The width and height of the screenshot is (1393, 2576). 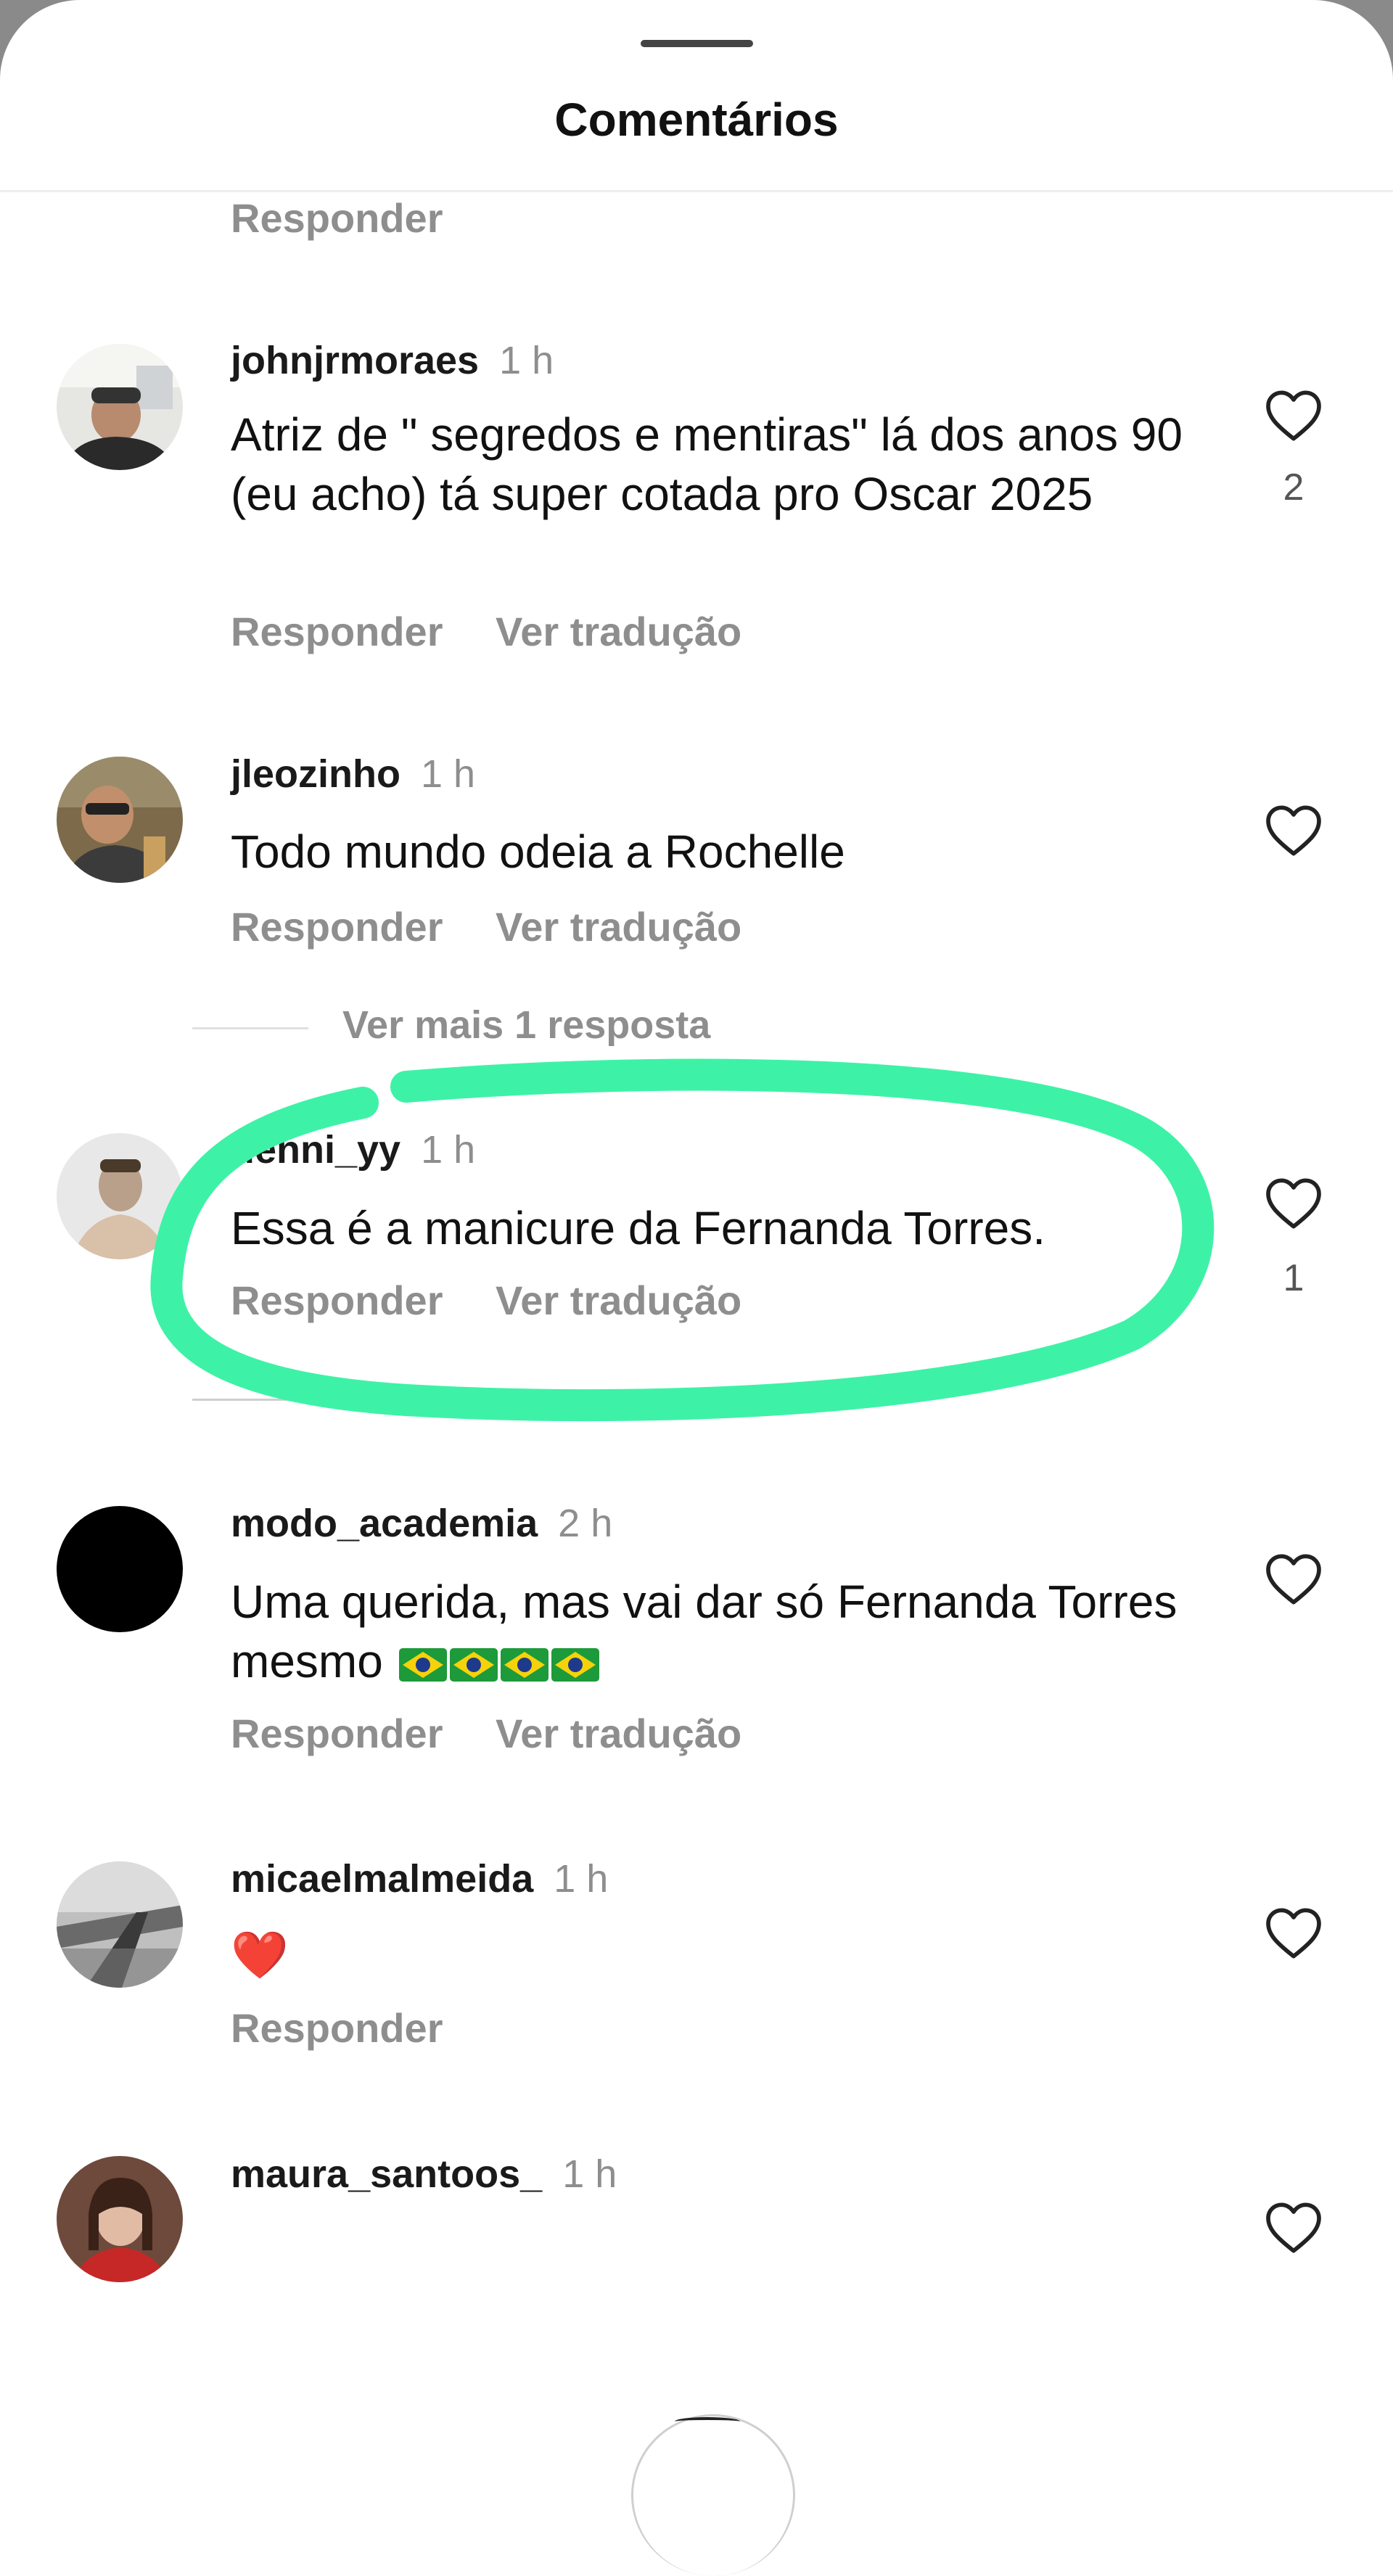 I want to click on comment-time: 2 h, so click(x=585, y=1523).